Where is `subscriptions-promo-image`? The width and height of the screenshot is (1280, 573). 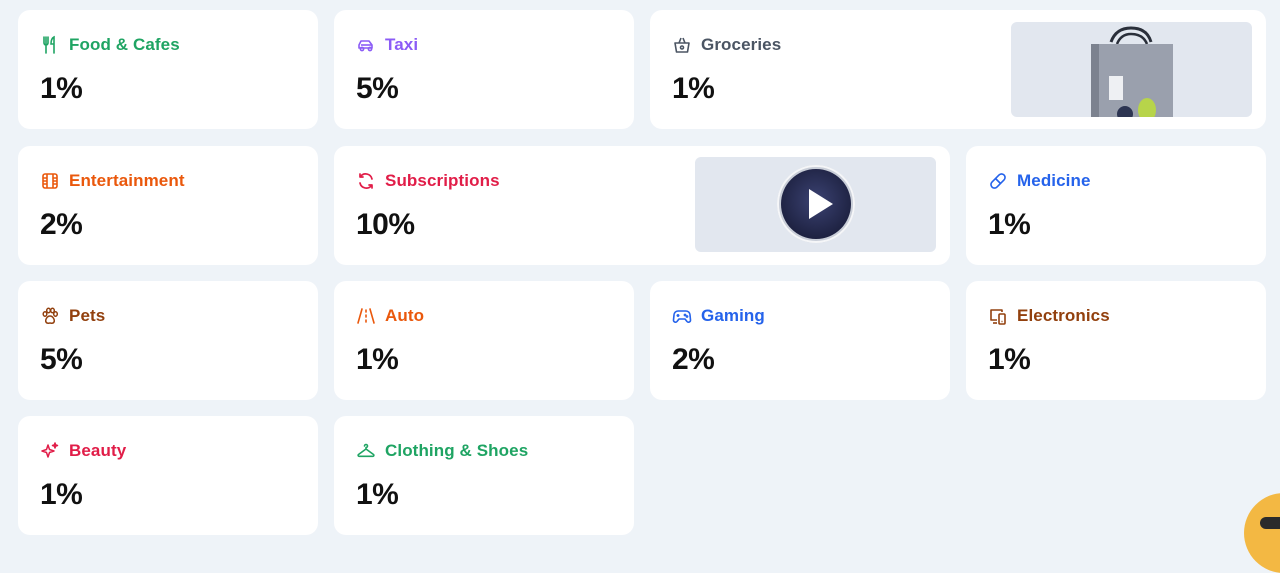
subscriptions-promo-image is located at coordinates (815, 204).